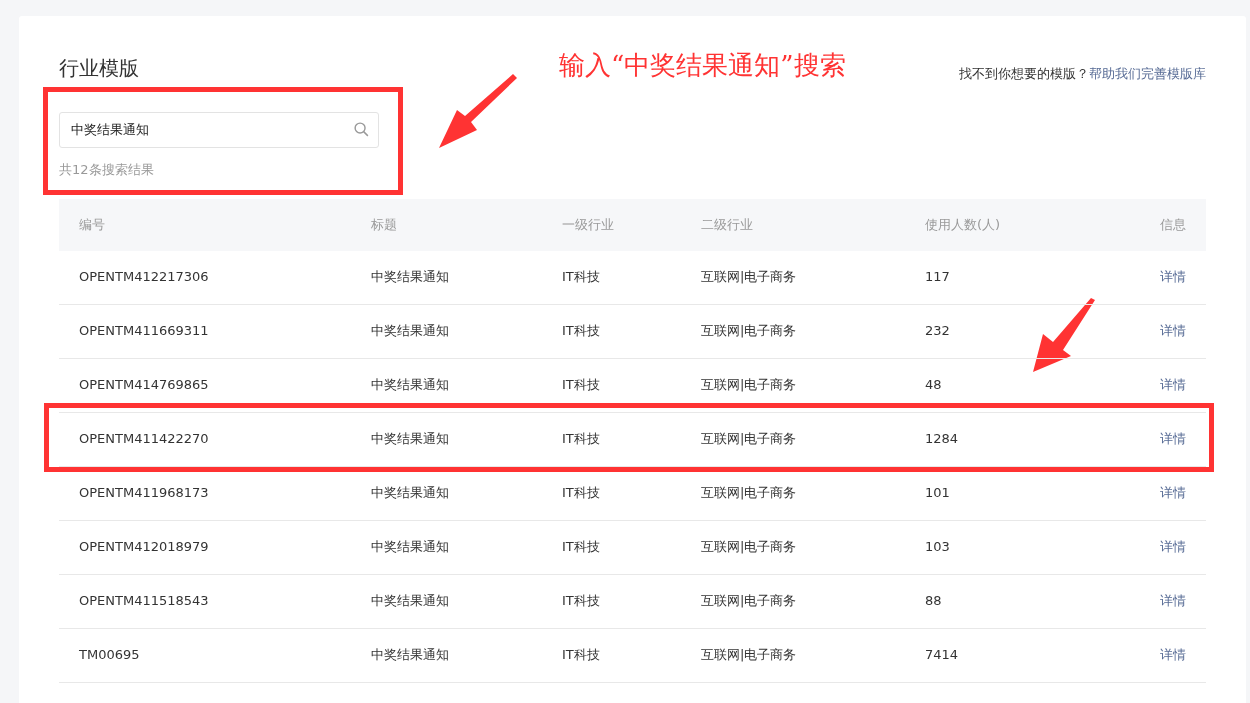  What do you see at coordinates (937, 331) in the screenshot?
I see `table-cell: 232` at bounding box center [937, 331].